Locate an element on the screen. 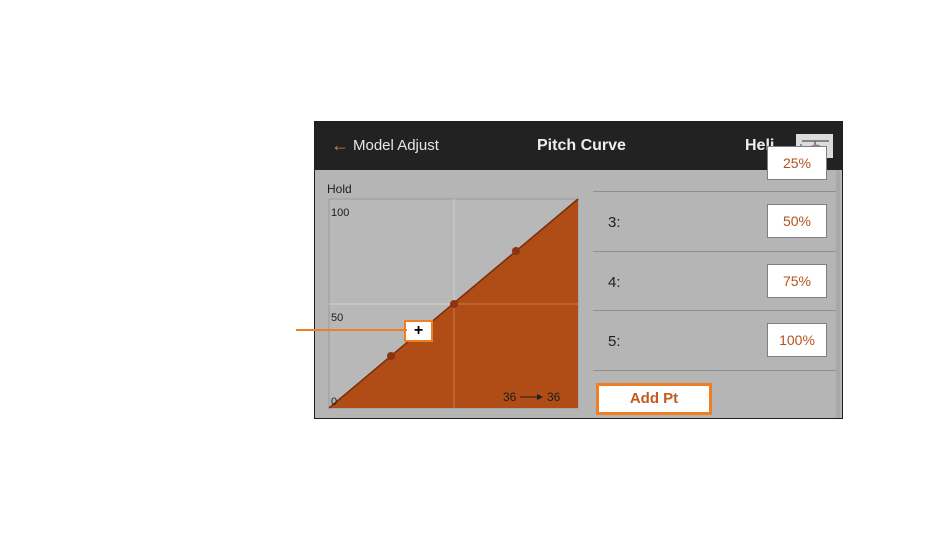 This screenshot has height=534, width=950. pitch-curve-graph: Hold 100 50 0 36 36 + is located at coordinates (453, 294).